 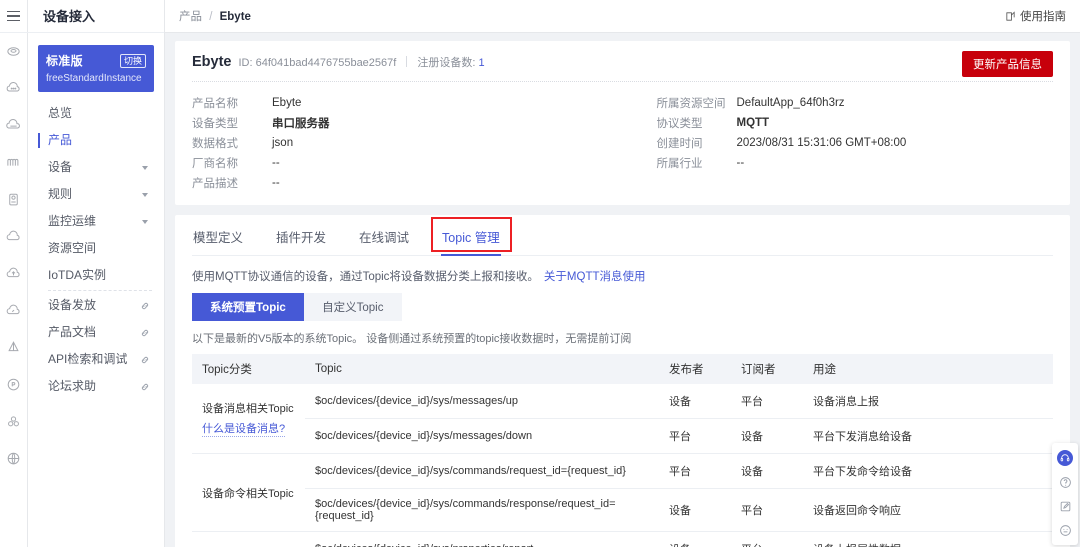 I want to click on sidebar-item-8: 产品文档, so click(x=96, y=332).